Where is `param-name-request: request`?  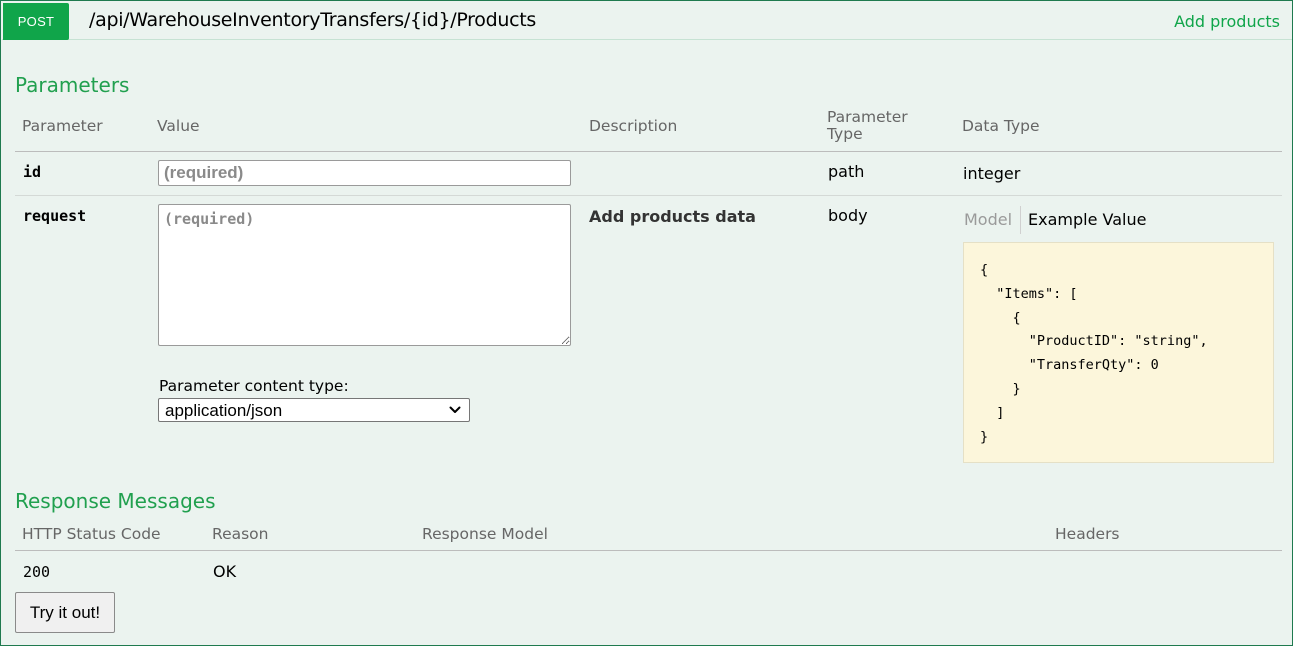 param-name-request: request is located at coordinates (55, 216).